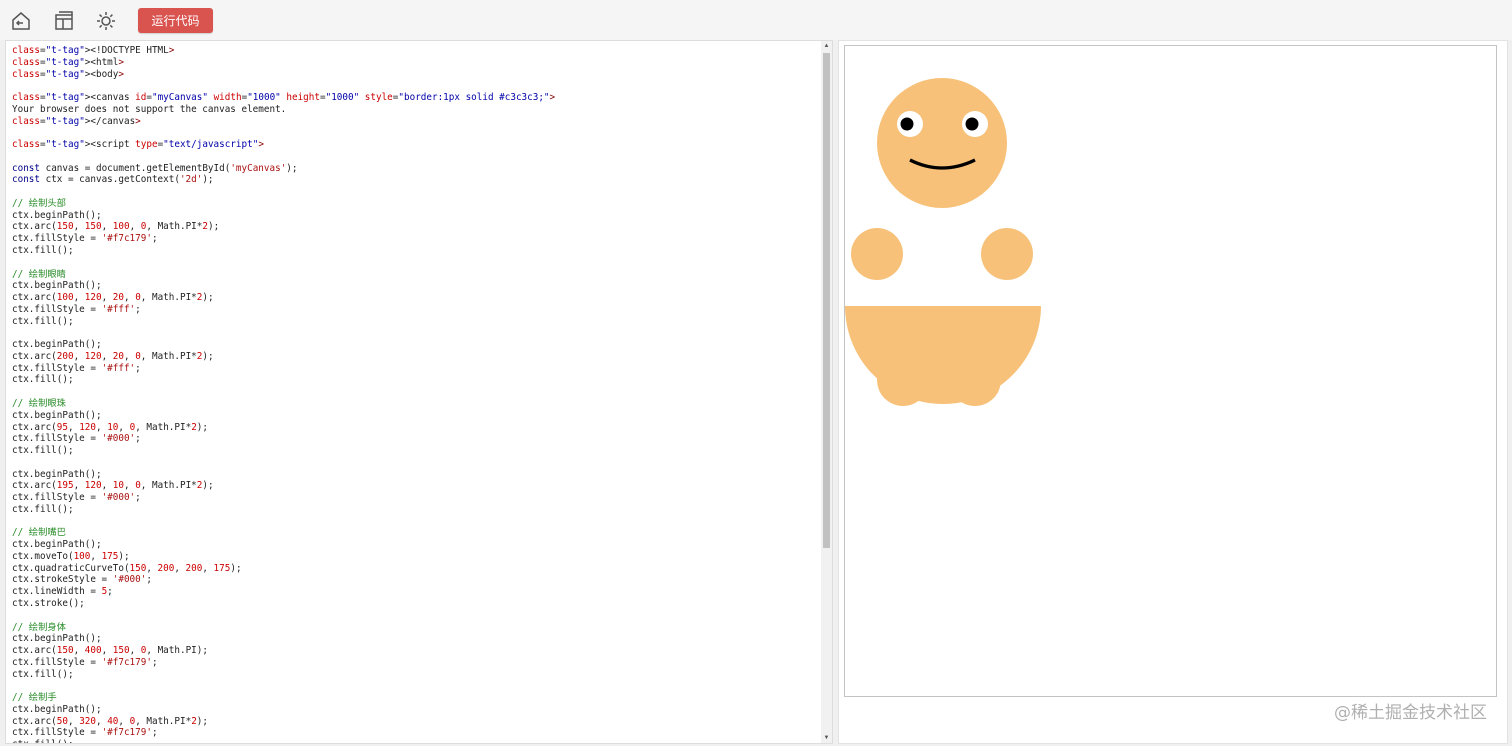  What do you see at coordinates (175, 20) in the screenshot?
I see `run-code-button: 运行代码` at bounding box center [175, 20].